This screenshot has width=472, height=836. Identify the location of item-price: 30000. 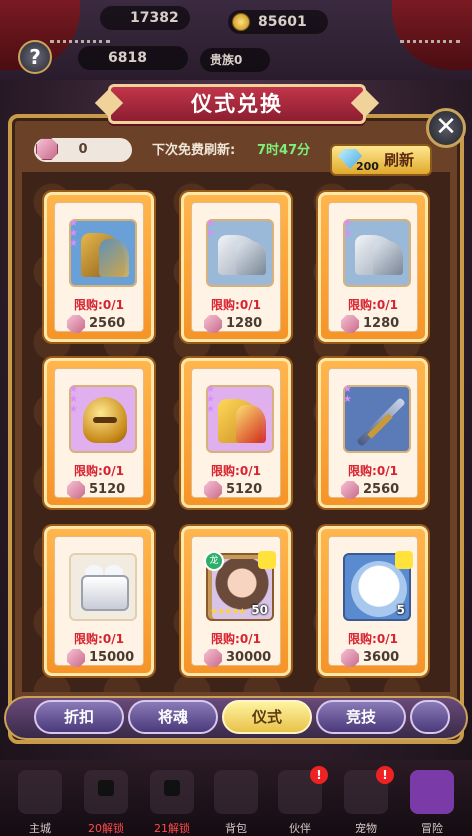
(249, 657).